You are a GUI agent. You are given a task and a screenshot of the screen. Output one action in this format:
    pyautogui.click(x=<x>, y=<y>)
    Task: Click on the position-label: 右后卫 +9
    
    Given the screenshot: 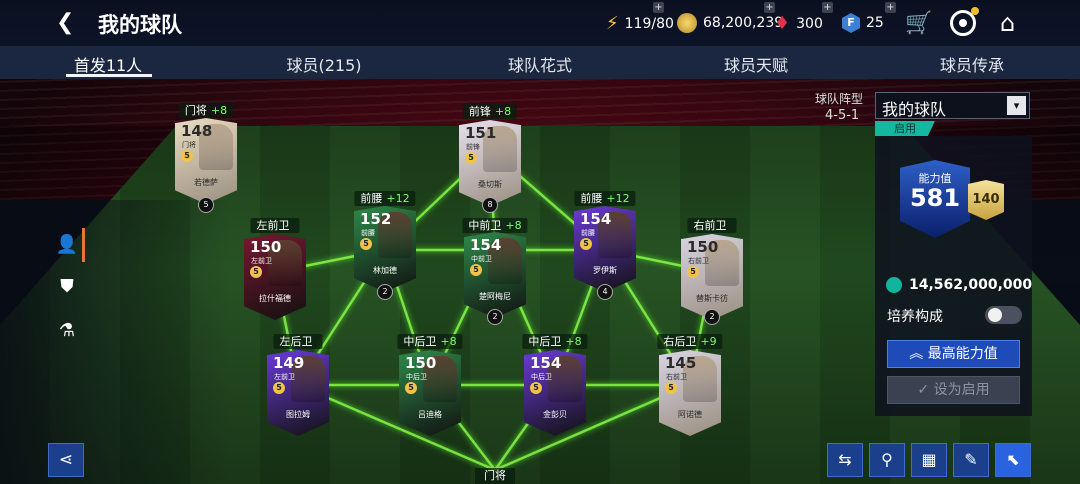 What is the action you would take?
    pyautogui.click(x=690, y=341)
    